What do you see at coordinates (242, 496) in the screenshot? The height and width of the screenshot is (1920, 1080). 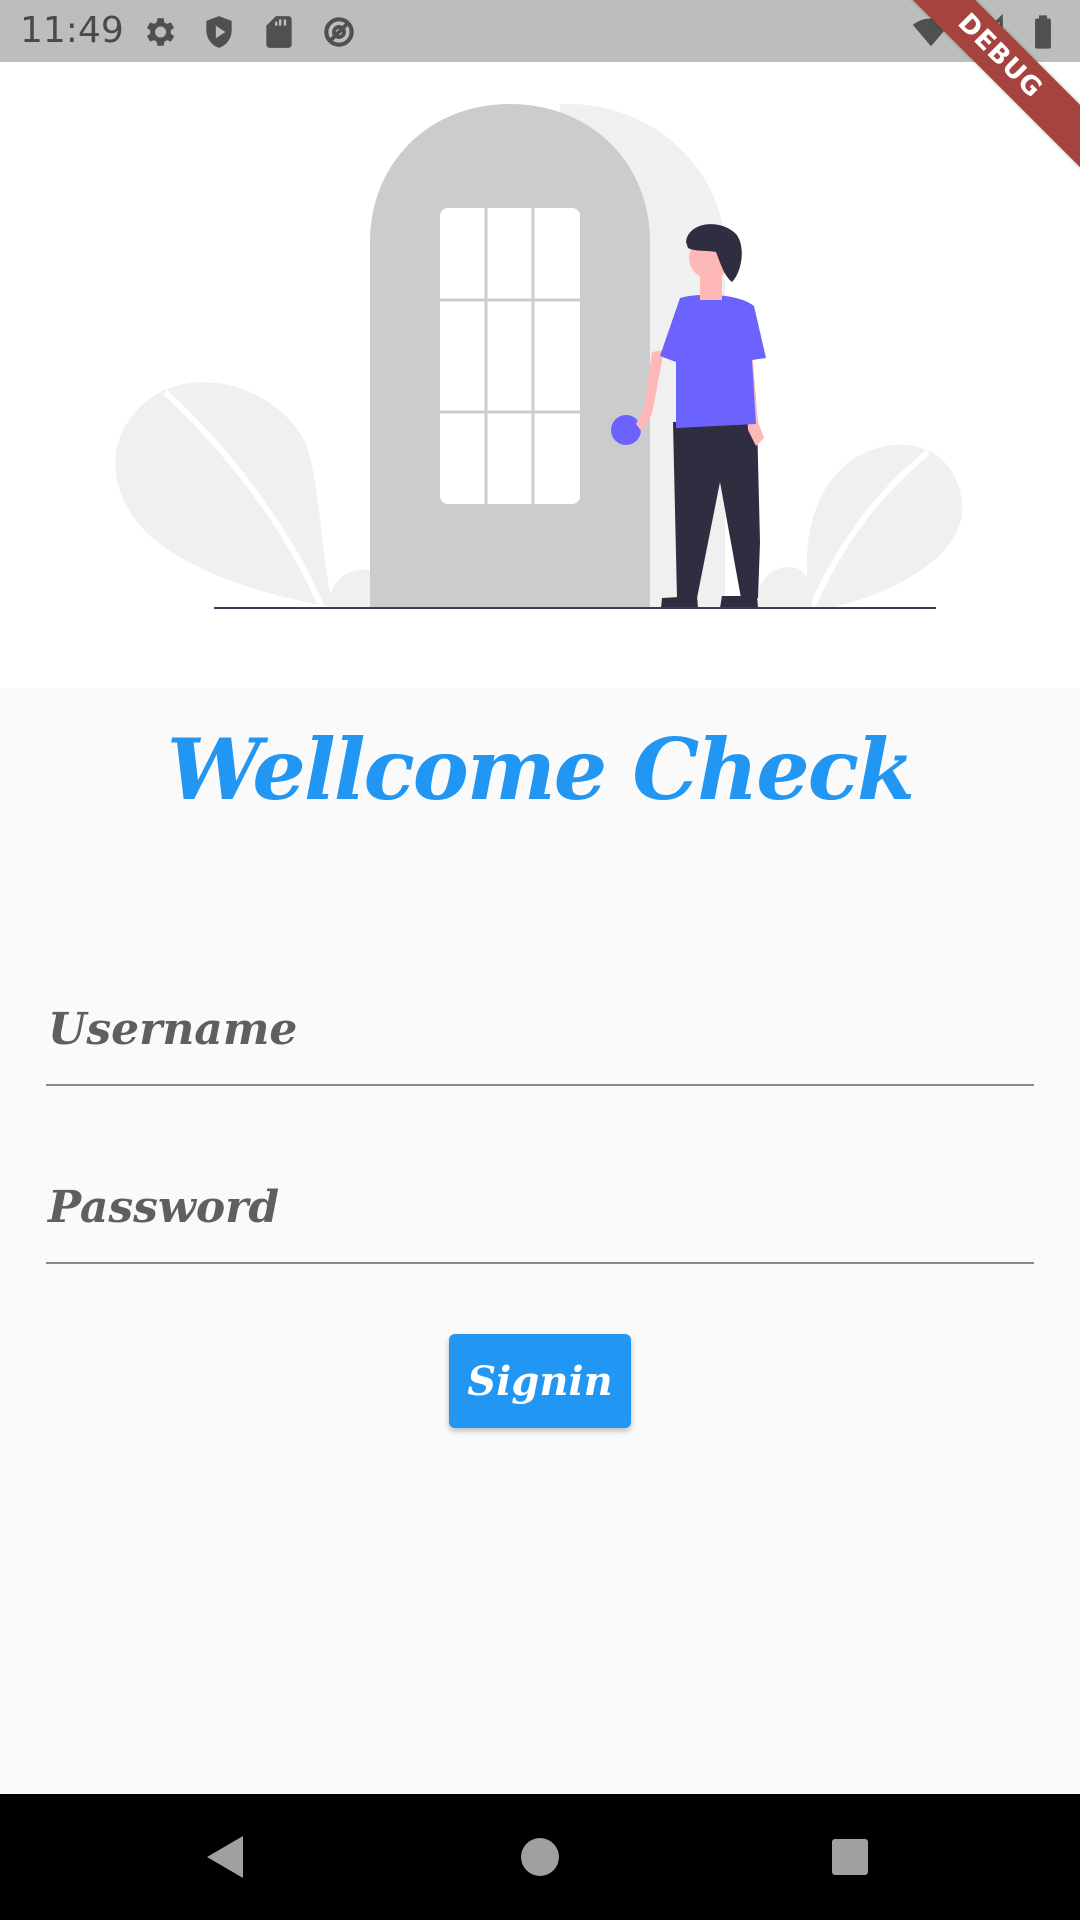 I see `left-plant-icon` at bounding box center [242, 496].